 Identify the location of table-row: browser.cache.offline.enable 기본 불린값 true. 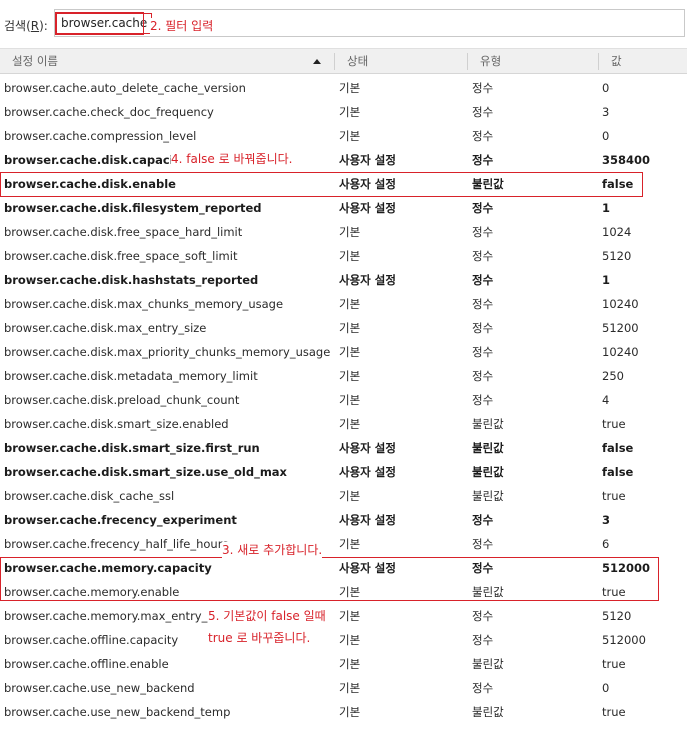
(343, 664).